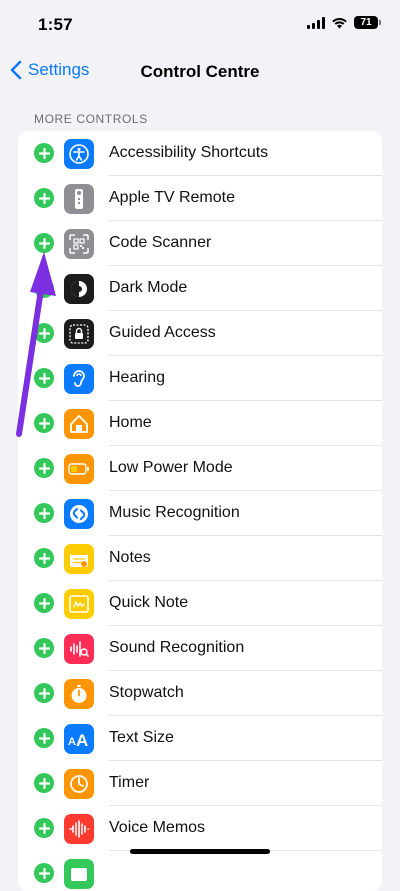 Image resolution: width=400 pixels, height=891 pixels. I want to click on navigation-bar: Settings Control Centre, so click(200, 73).